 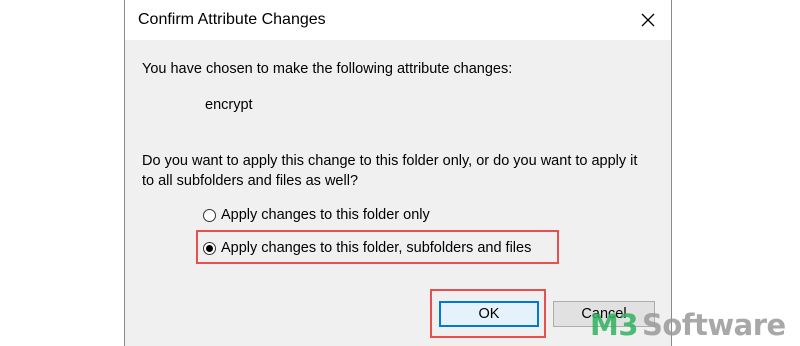 I want to click on highlight-box-radio, so click(x=377, y=247).